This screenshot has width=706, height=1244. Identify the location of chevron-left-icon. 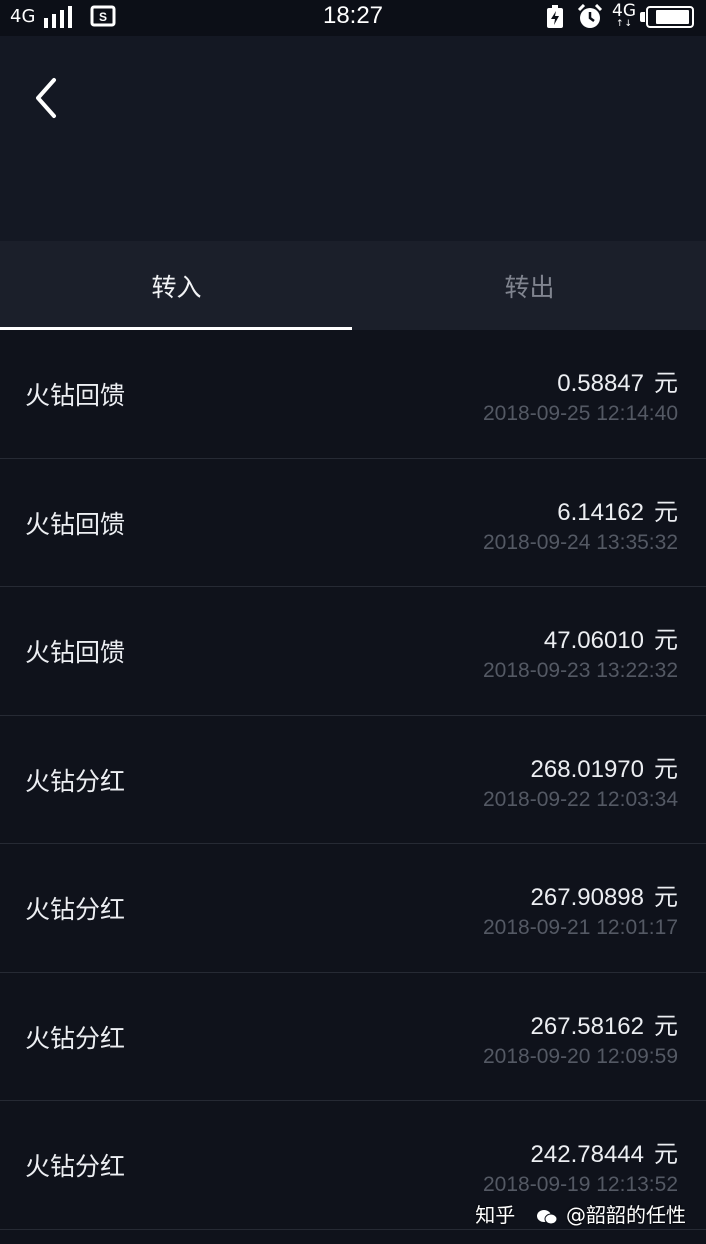
(46, 98).